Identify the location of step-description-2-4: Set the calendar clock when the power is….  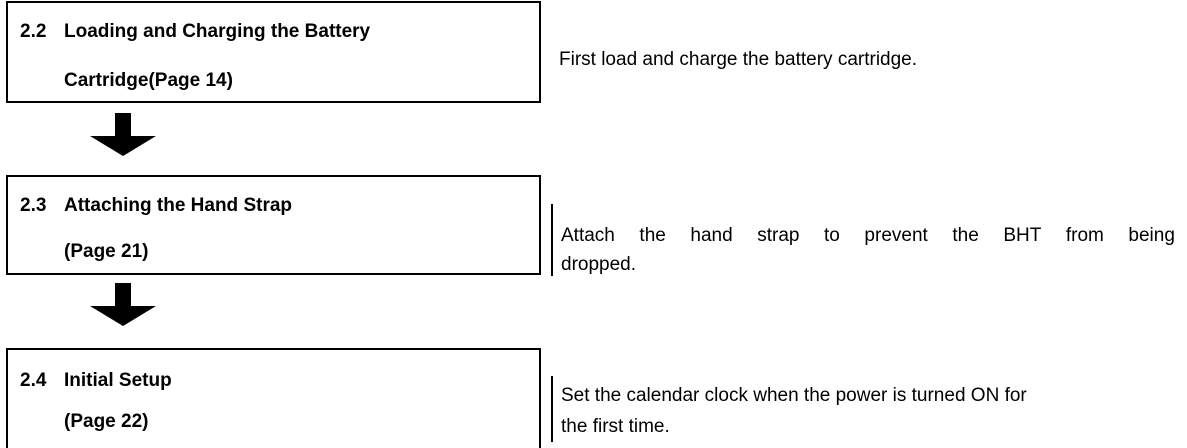
(866, 409).